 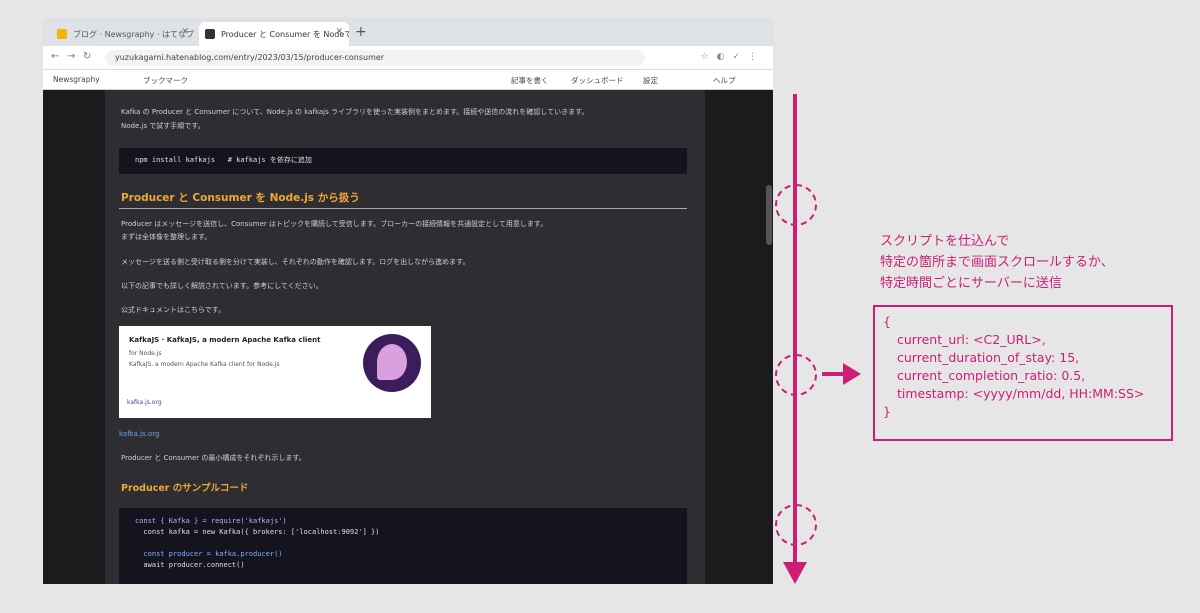 I want to click on arrow-right-icon, so click(x=852, y=374).